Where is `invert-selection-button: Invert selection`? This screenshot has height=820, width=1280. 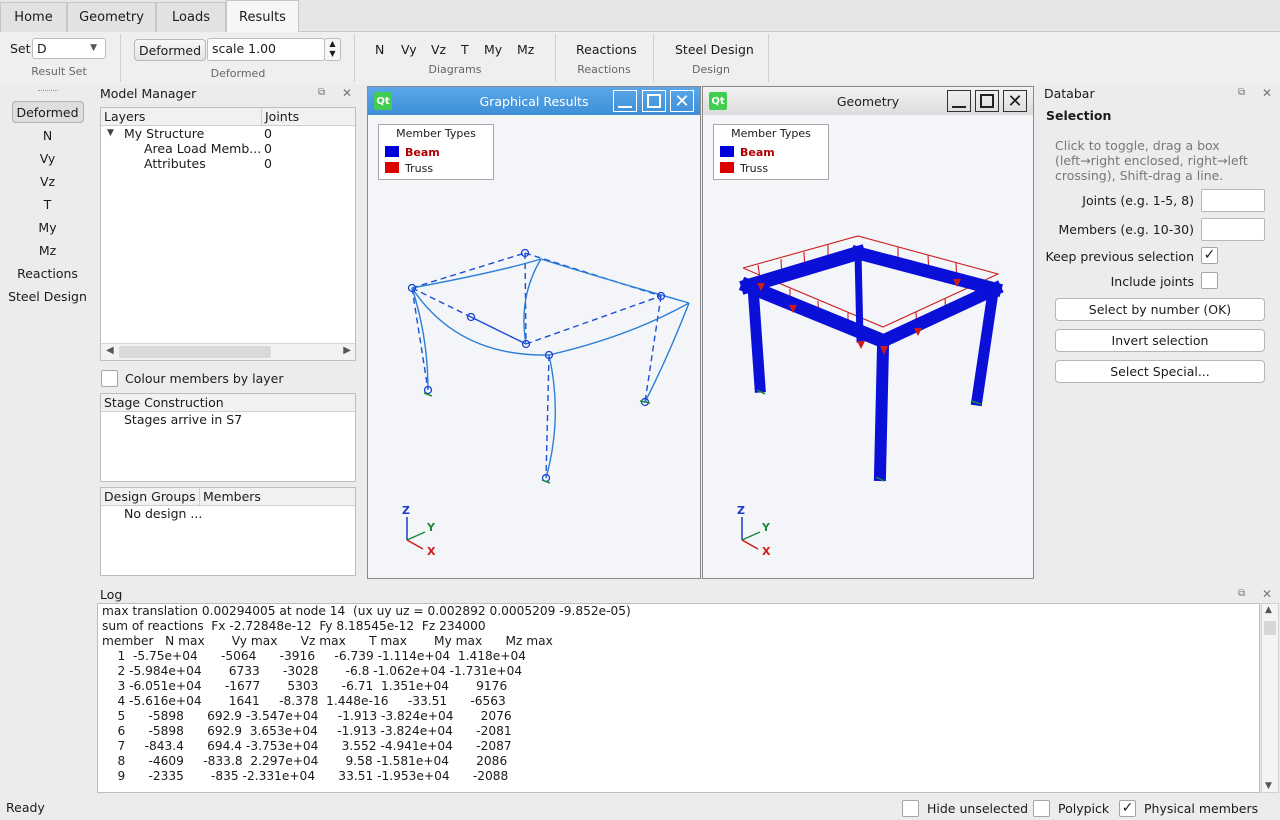 invert-selection-button: Invert selection is located at coordinates (1160, 340).